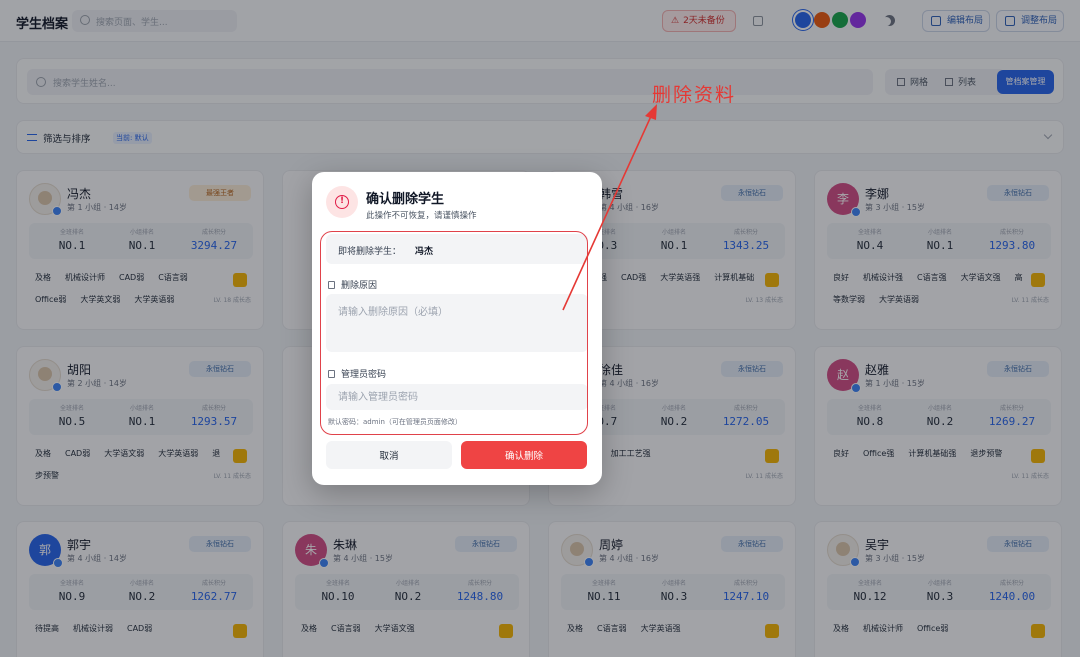 The width and height of the screenshot is (1080, 657). I want to click on annotation-arrow, so click(609, 207).